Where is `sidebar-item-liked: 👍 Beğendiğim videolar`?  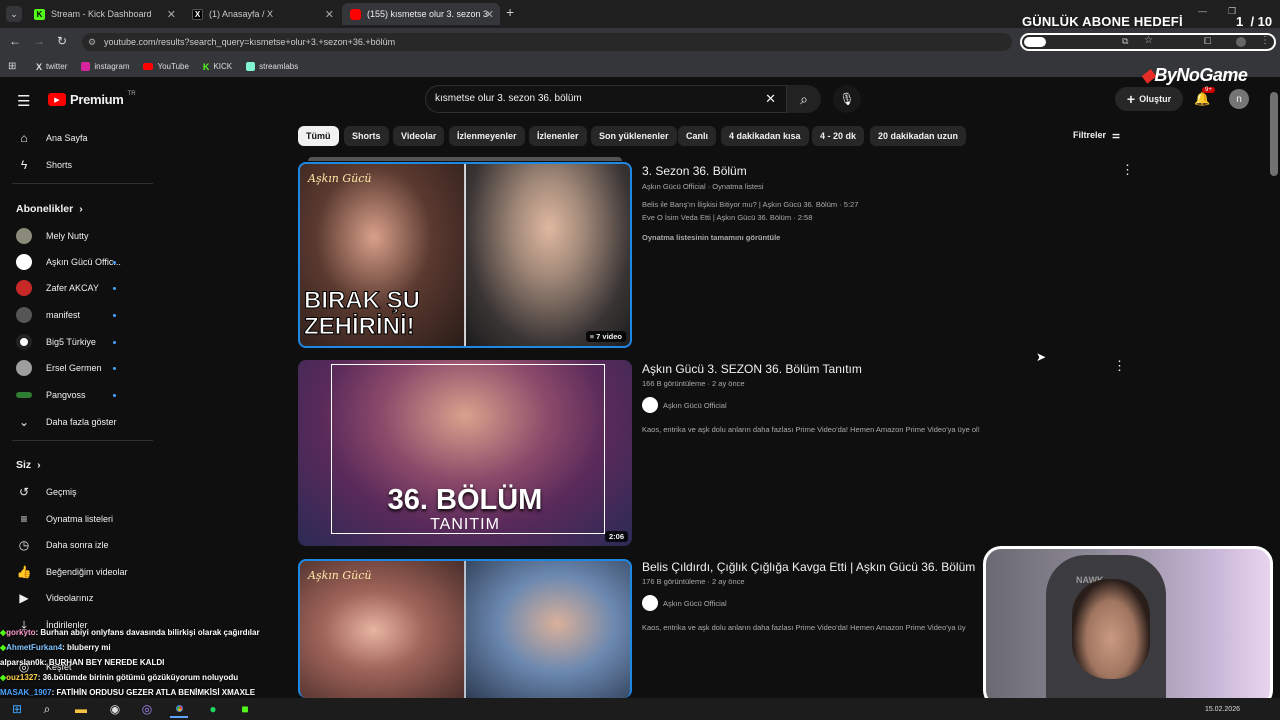
sidebar-item-liked: 👍 Beğendiğim videolar is located at coordinates (72, 572).